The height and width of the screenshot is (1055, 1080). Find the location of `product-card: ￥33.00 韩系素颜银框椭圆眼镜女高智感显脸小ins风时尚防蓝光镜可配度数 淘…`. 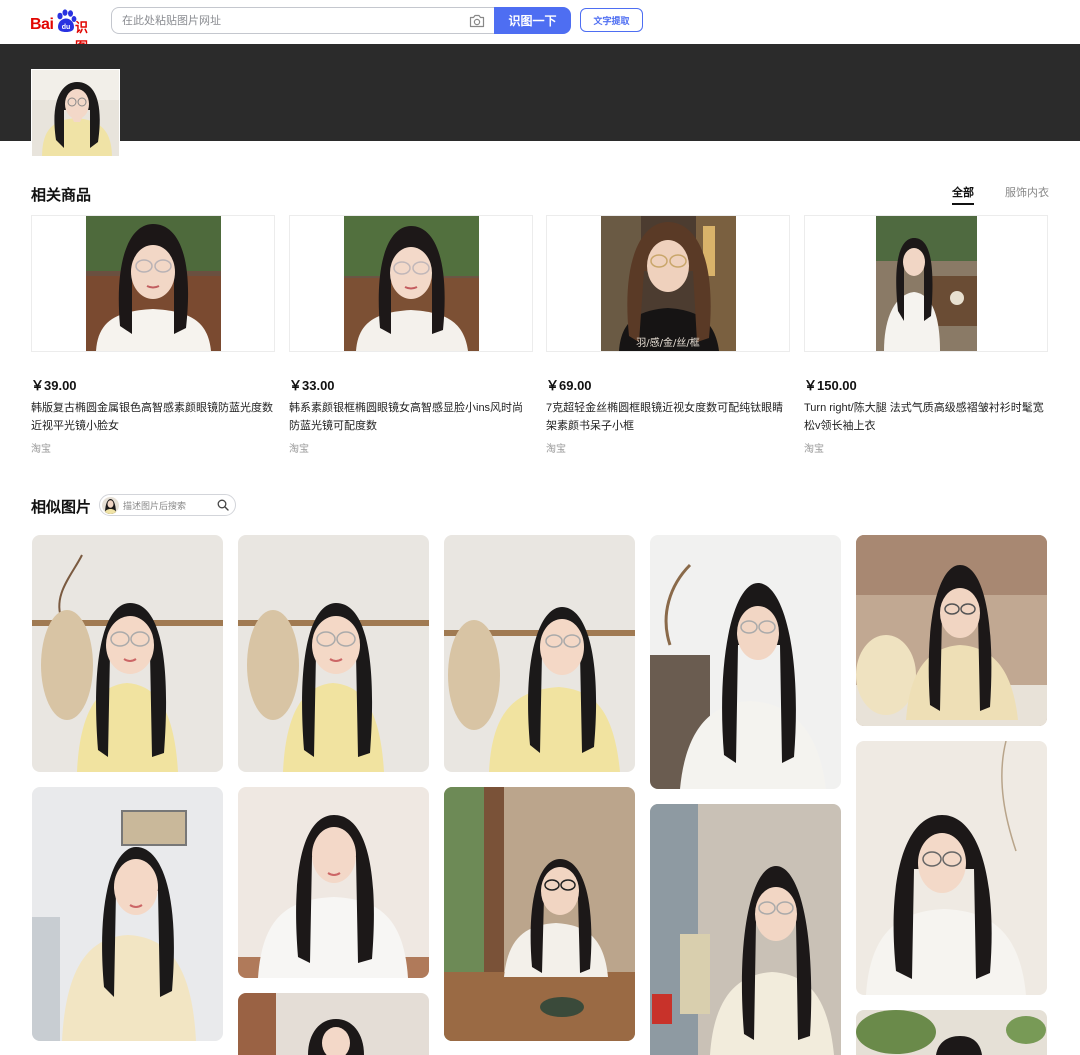

product-card: ￥33.00 韩系素颜银框椭圆眼镜女高智感显脸小ins风时尚防蓝光镜可配度数 淘… is located at coordinates (411, 335).